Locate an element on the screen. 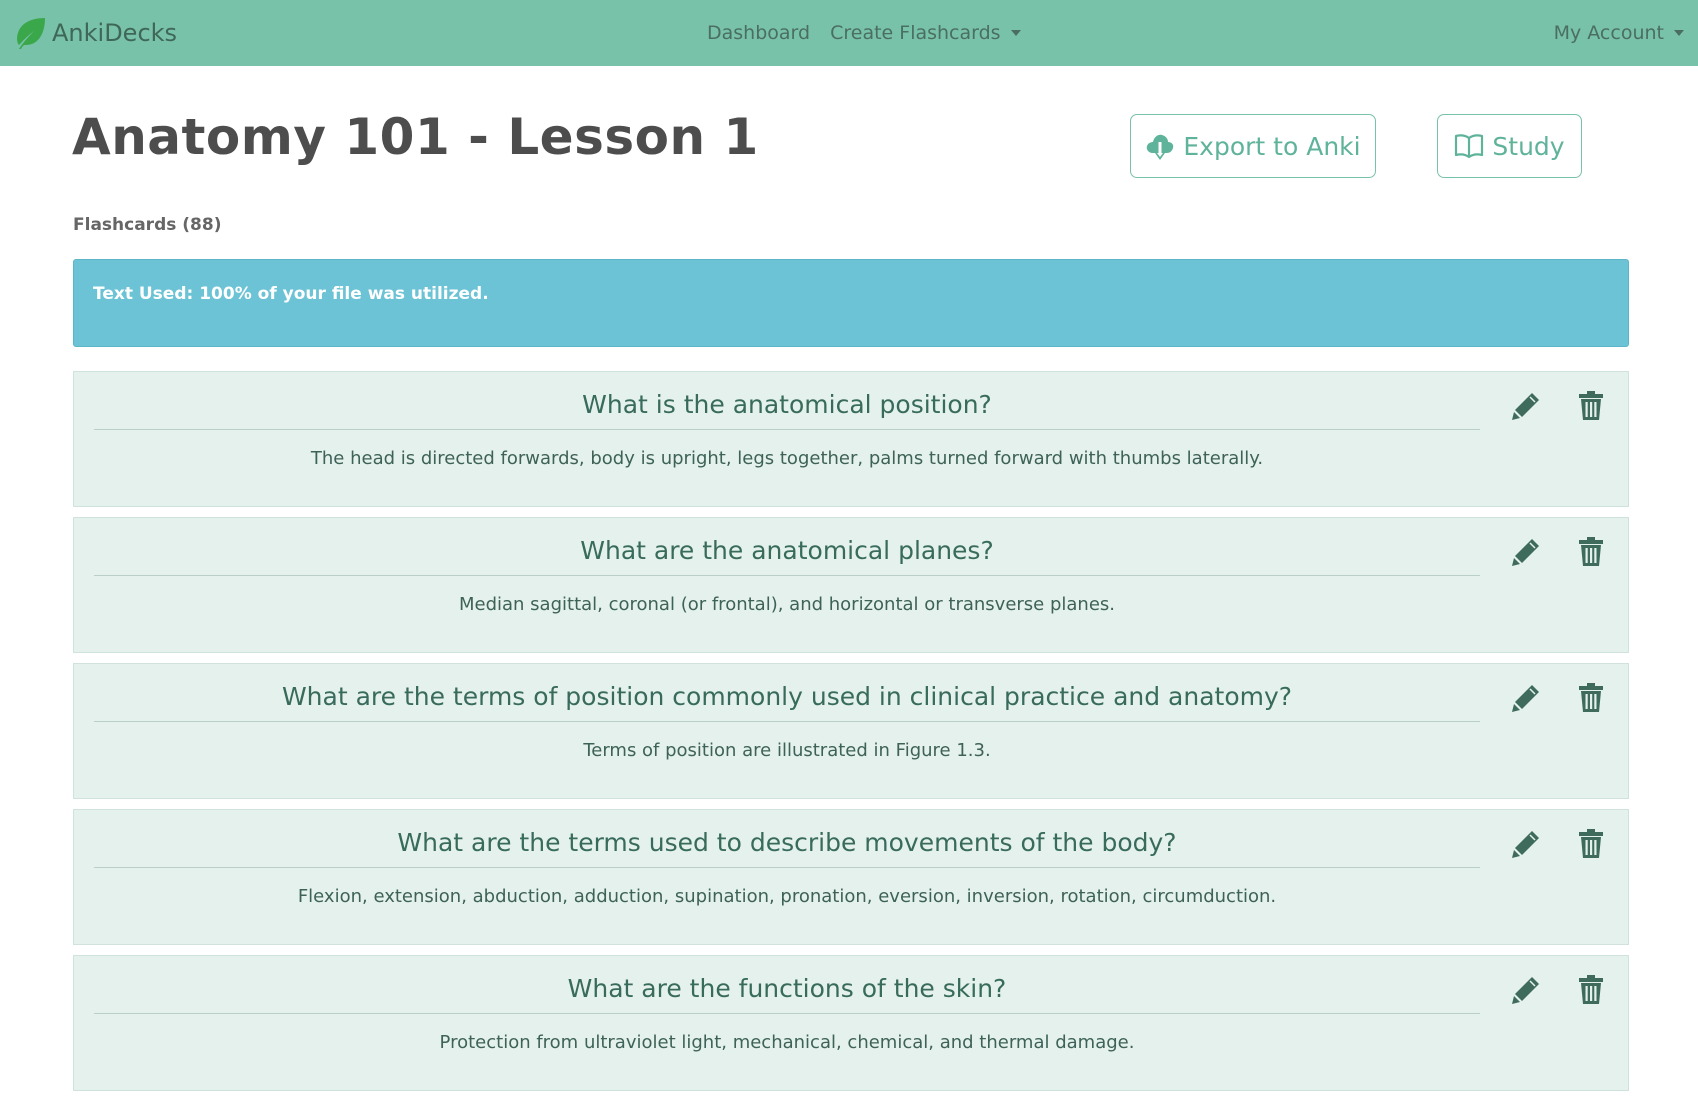  export-to-anki-button: Export to Anki is located at coordinates (1253, 146).